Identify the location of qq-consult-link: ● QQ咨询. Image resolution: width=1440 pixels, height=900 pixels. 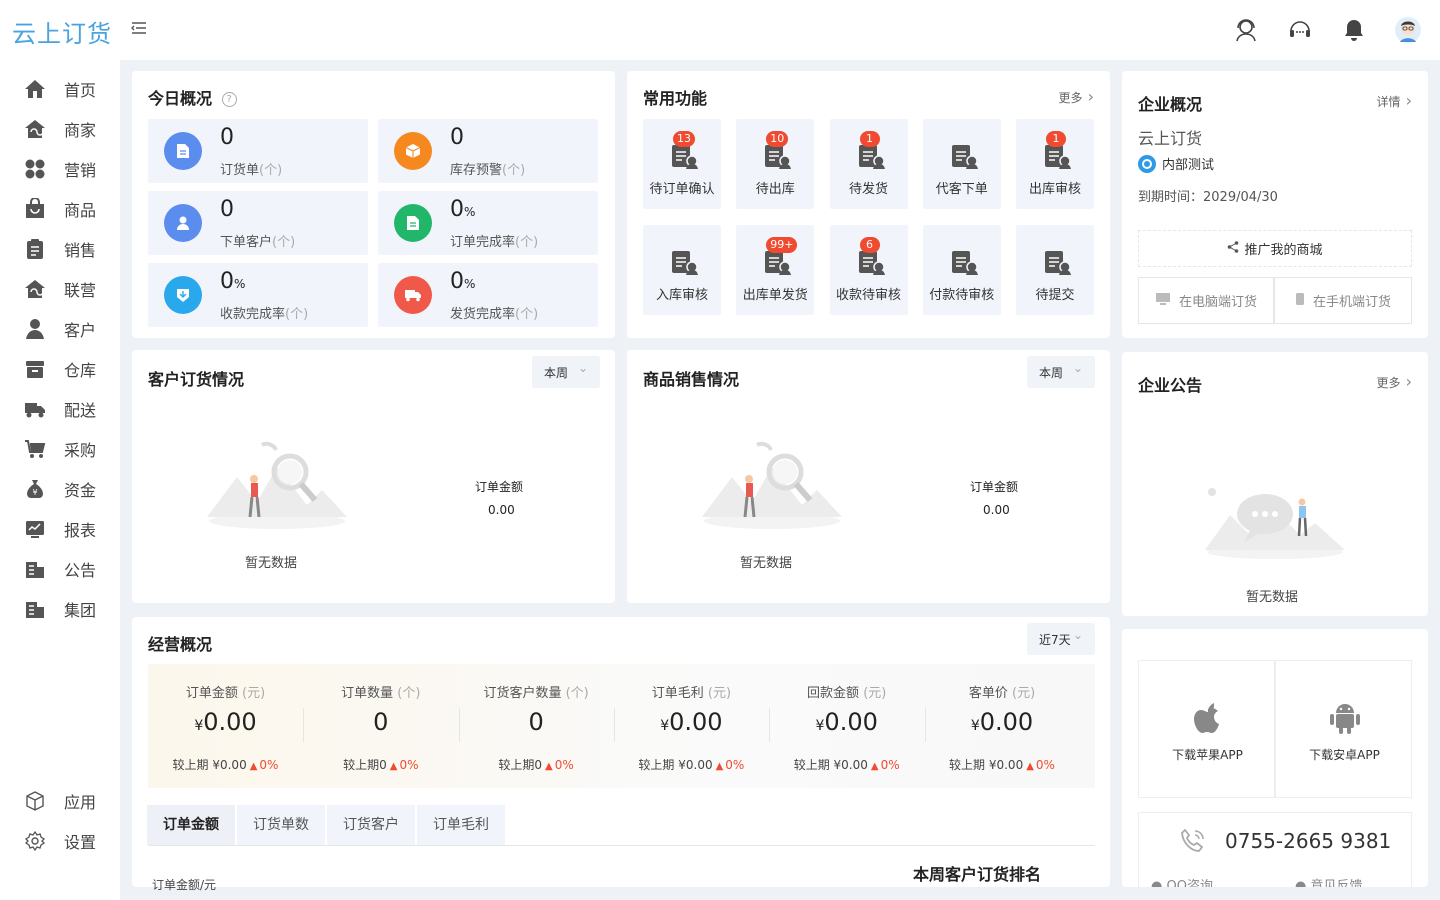
(1182, 881).